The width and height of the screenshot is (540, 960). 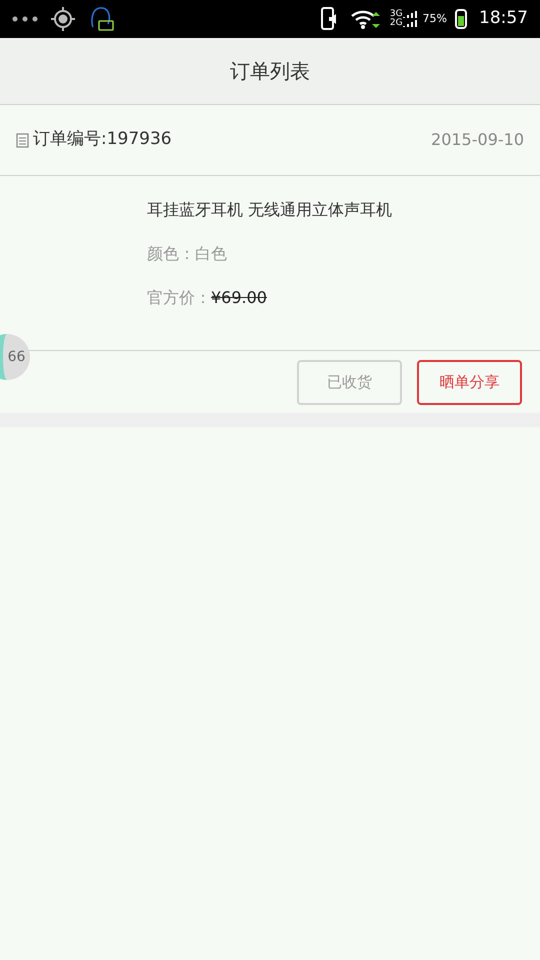 I want to click on signal-icon, so click(x=410, y=19).